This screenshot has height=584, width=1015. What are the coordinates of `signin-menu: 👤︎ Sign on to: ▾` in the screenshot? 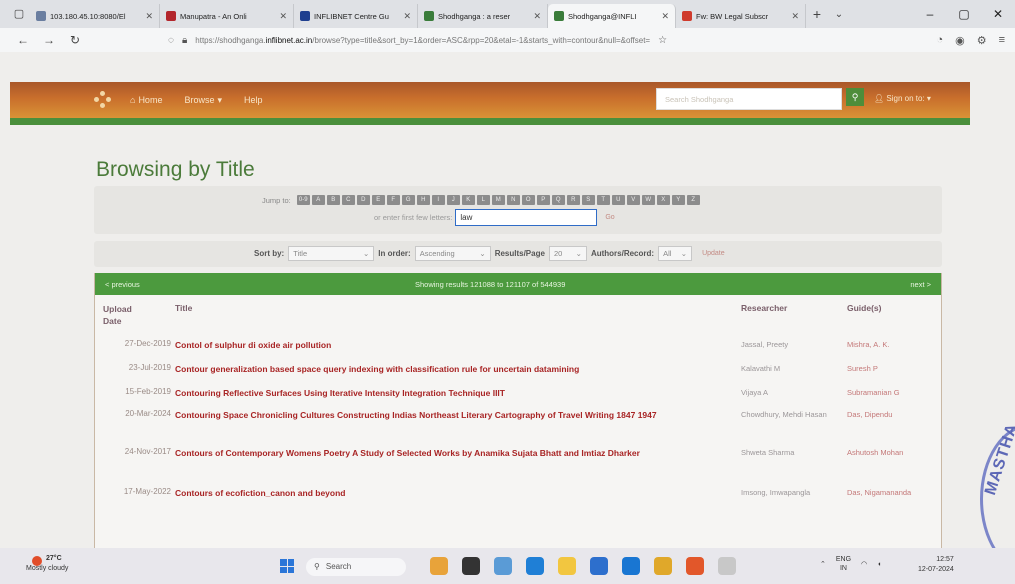 It's located at (902, 98).